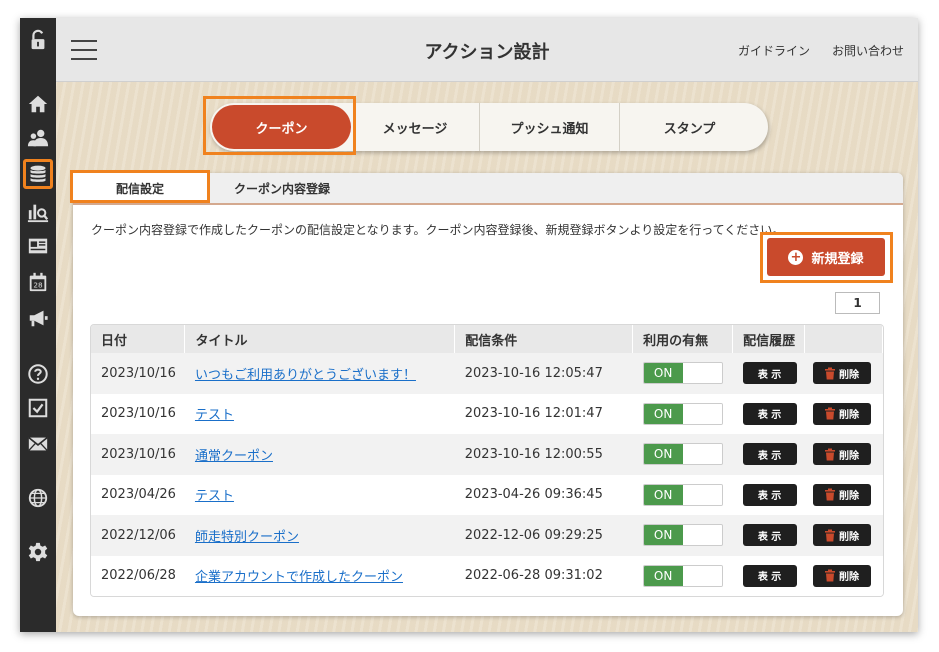  What do you see at coordinates (38, 285) in the screenshot?
I see `calendar-day: 28` at bounding box center [38, 285].